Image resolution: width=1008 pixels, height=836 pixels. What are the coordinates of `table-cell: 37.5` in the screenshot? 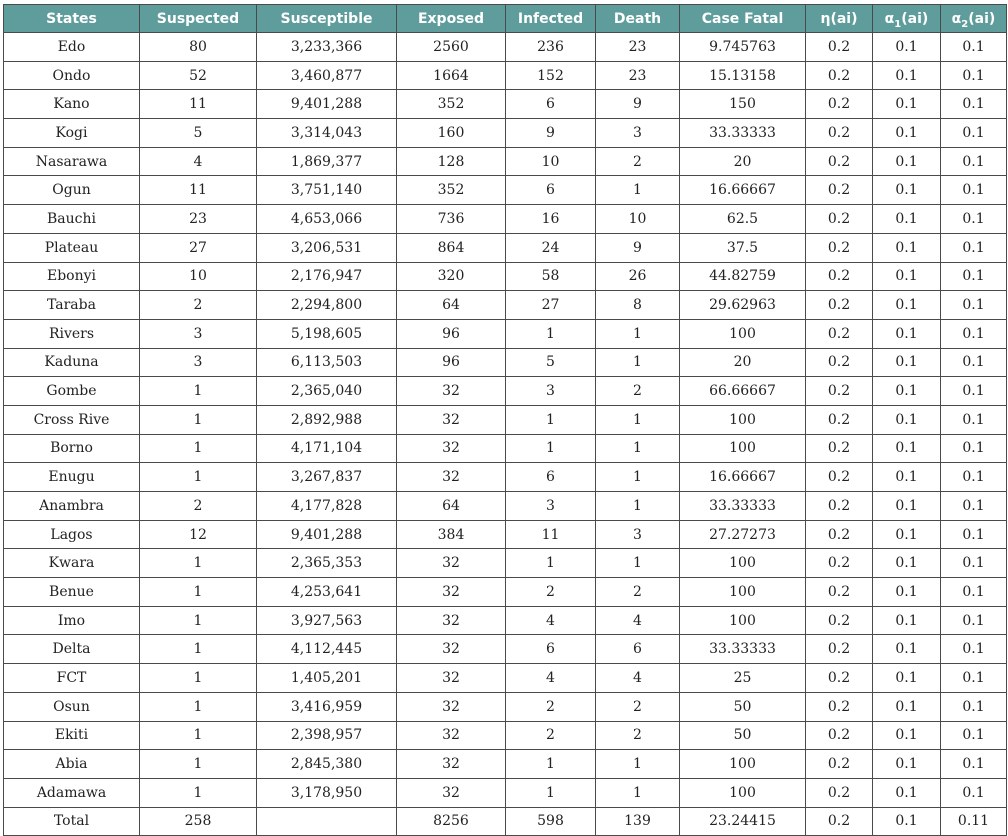 It's located at (742, 247).